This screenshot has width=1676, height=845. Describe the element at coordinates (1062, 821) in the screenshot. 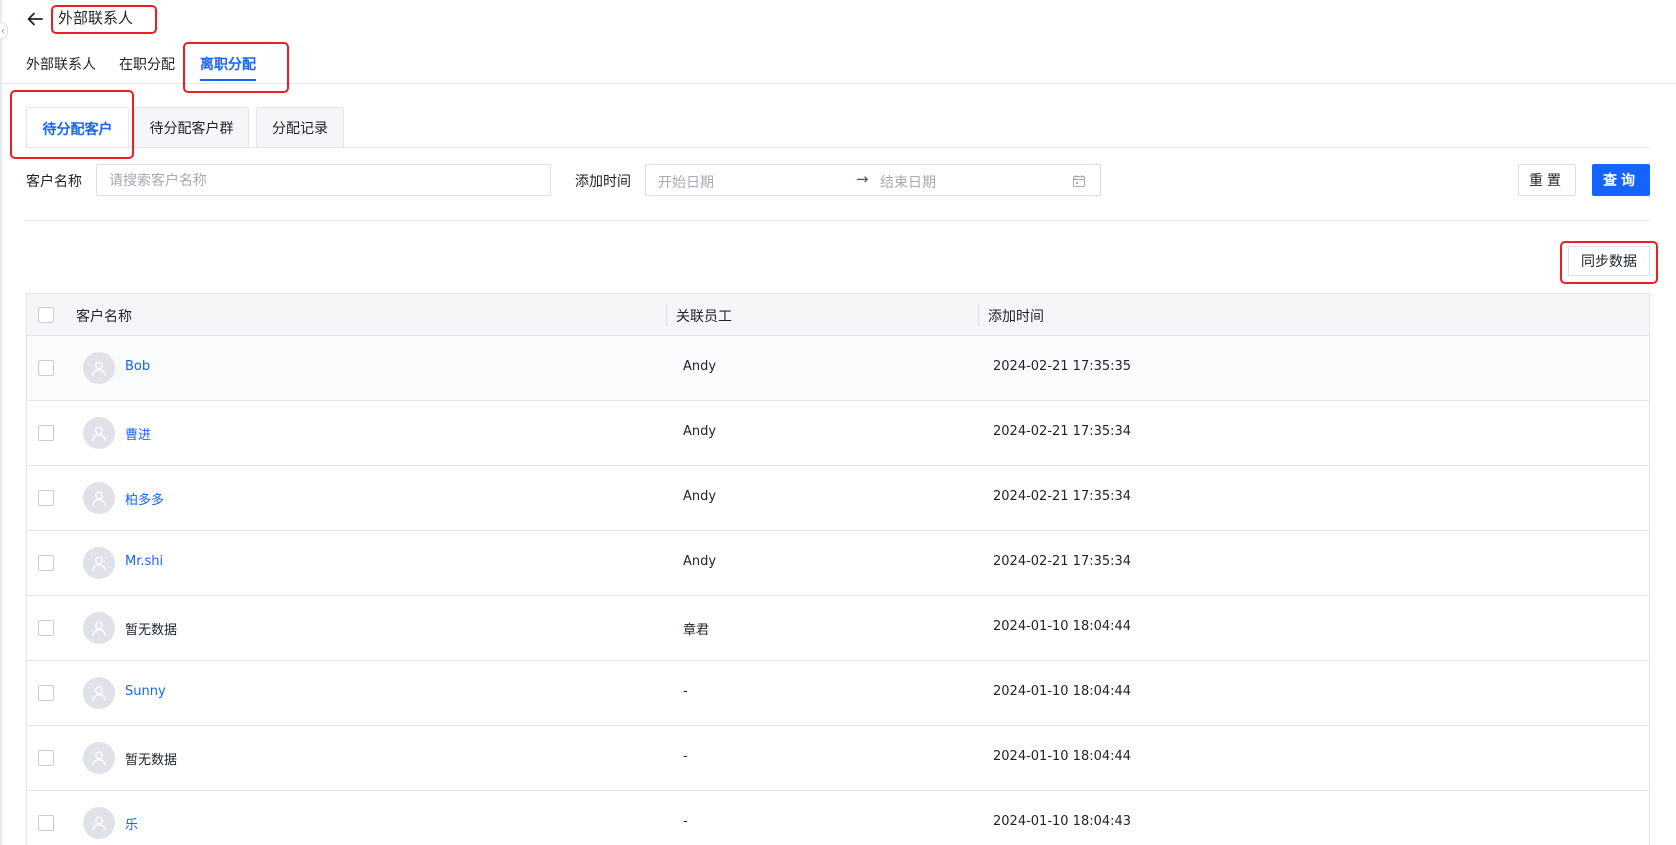

I see `added-time: 2024-01-10 18:04:43` at that location.